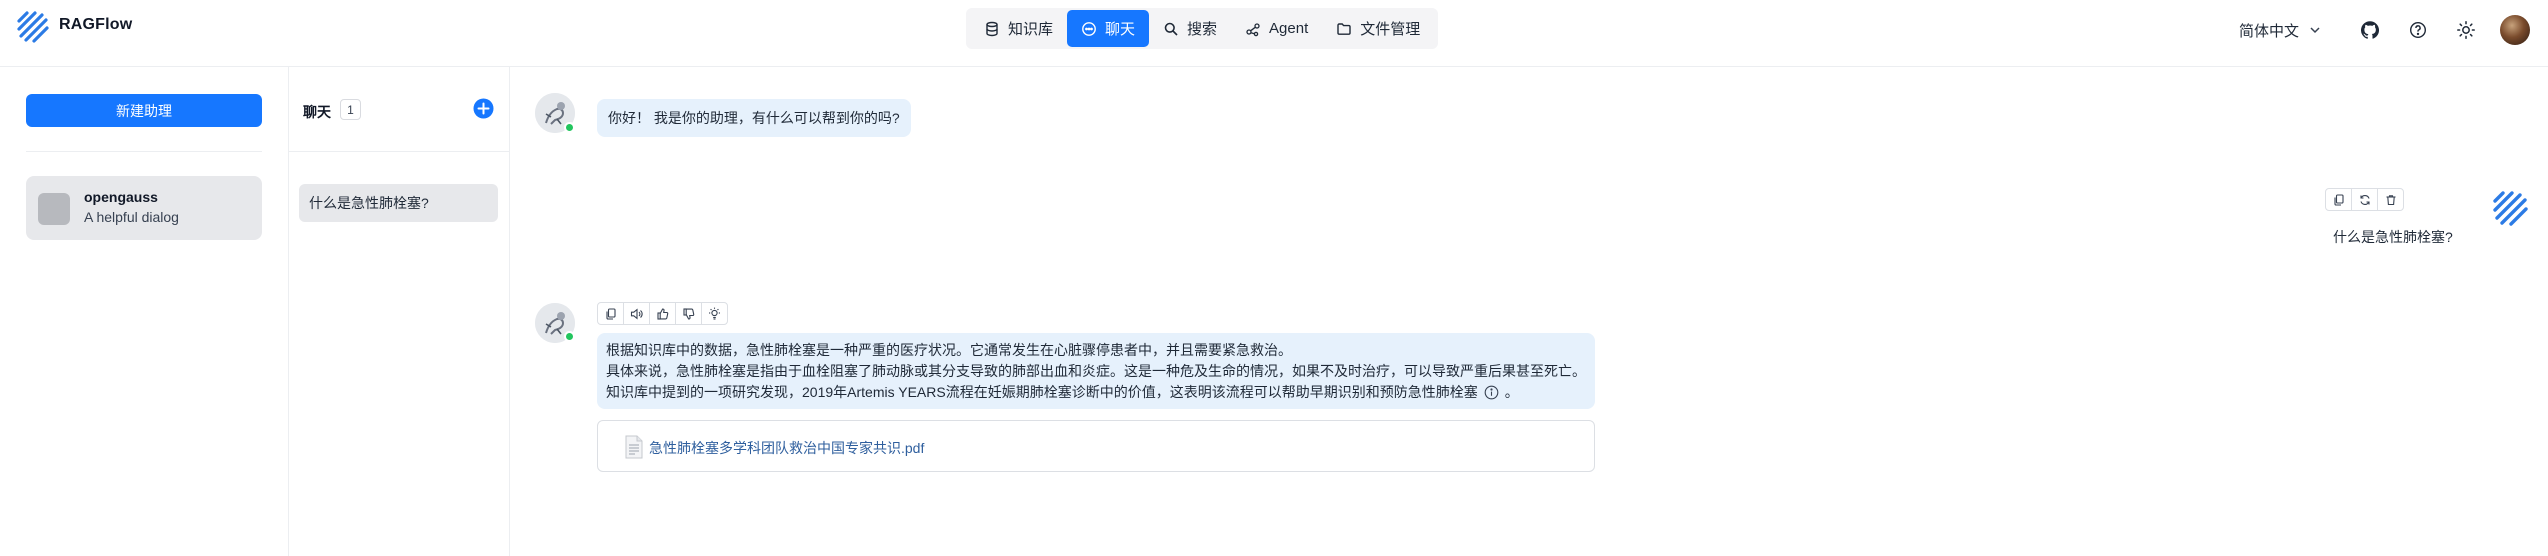 Image resolution: width=2548 pixels, height=556 pixels. What do you see at coordinates (1390, 29) in the screenshot?
I see `nav-label: 文件管理` at bounding box center [1390, 29].